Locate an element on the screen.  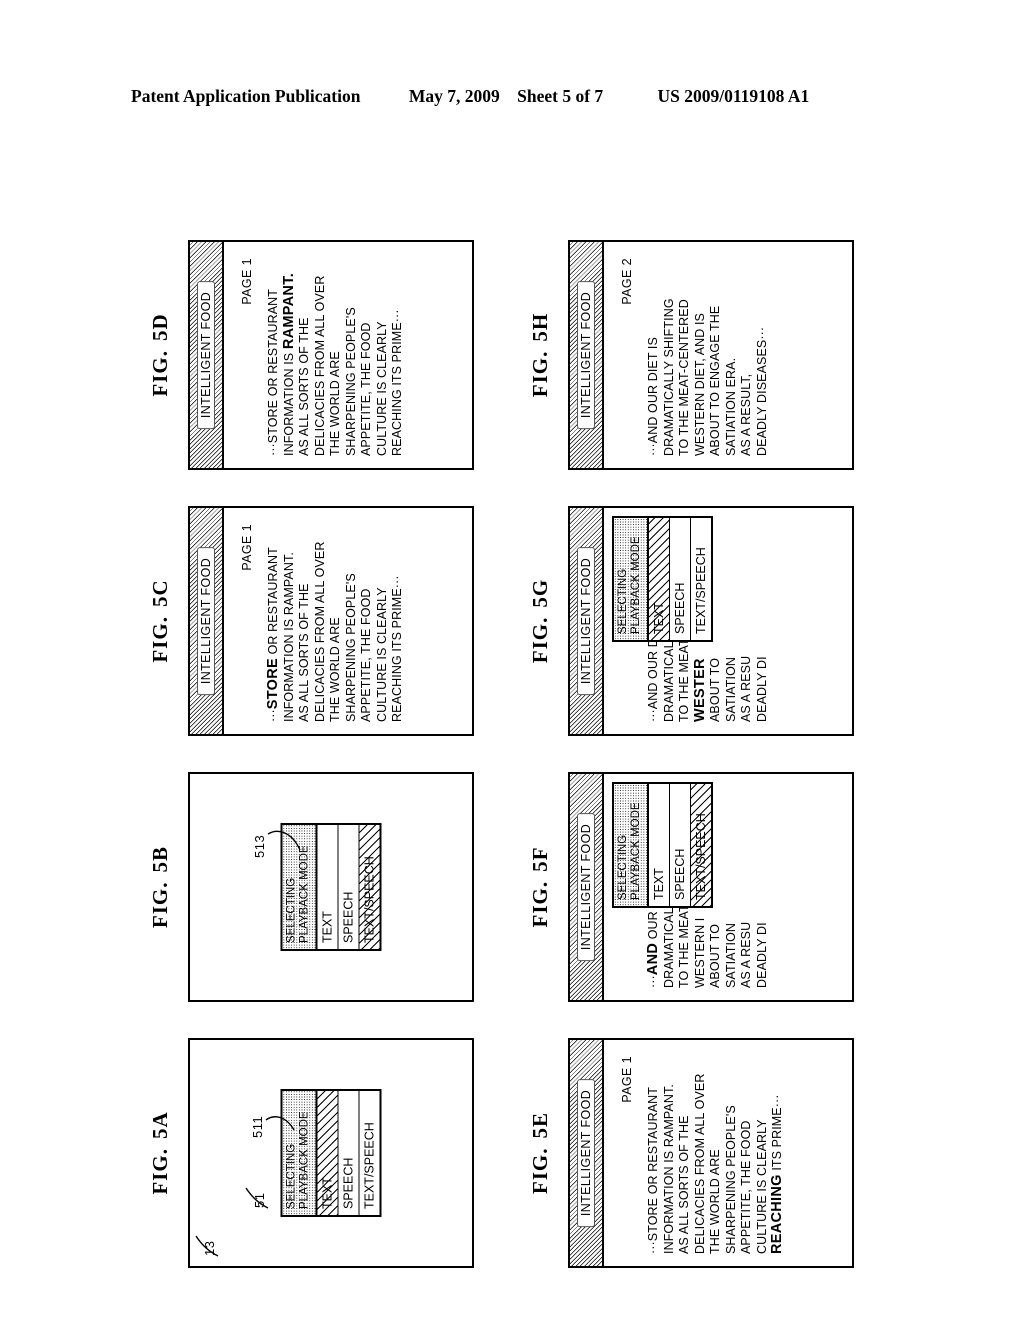
figure-caption-number: 5E is located at coordinates (540, 1125).